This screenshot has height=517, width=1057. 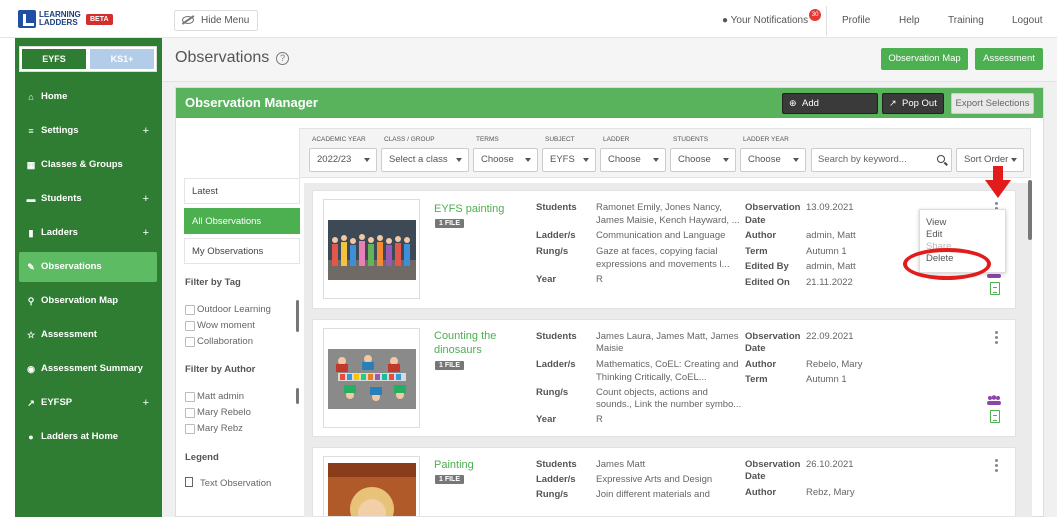 What do you see at coordinates (69, 334) in the screenshot?
I see `sidebar-item-label: Assessment` at bounding box center [69, 334].